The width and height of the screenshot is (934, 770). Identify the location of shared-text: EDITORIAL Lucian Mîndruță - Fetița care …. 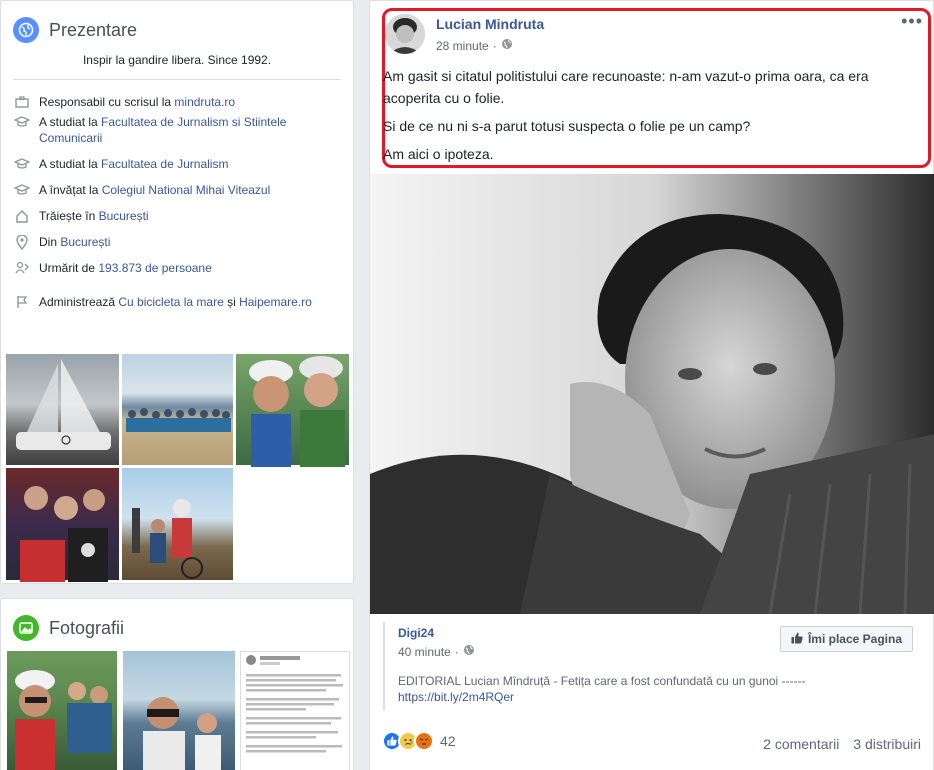
(660, 689).